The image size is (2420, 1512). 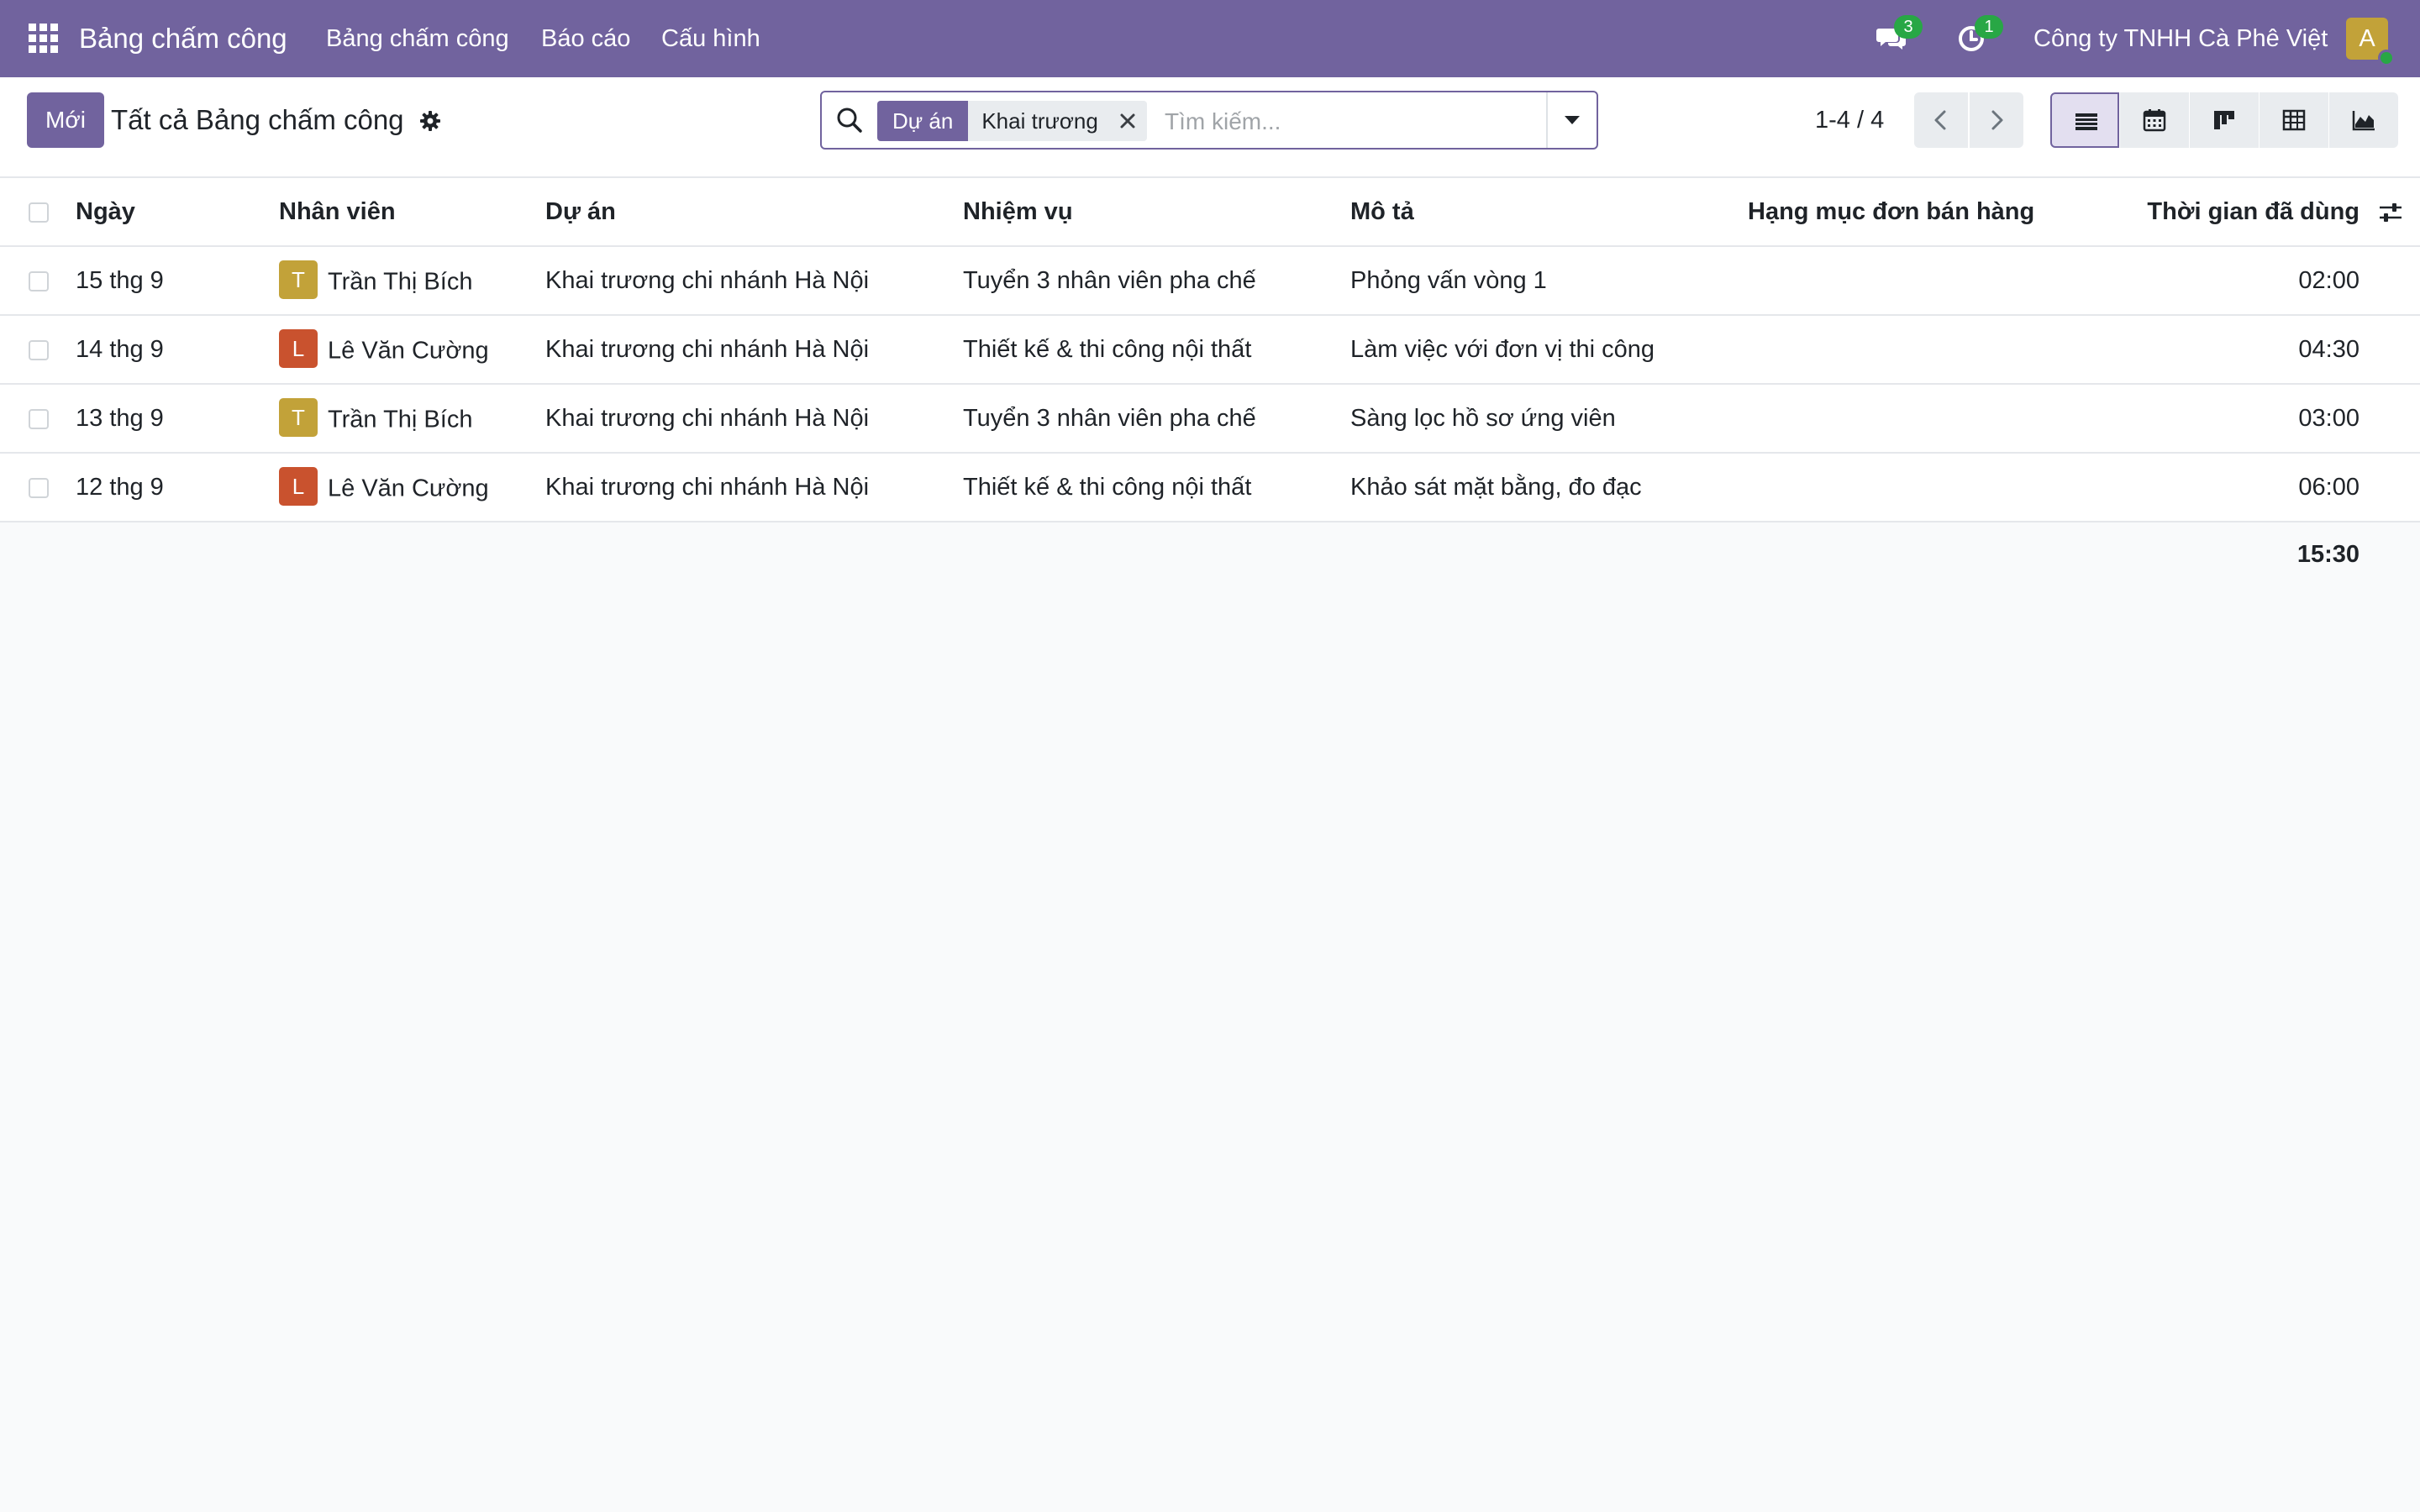 What do you see at coordinates (1018, 211) in the screenshot?
I see `column-header-task: Nhiệm vụ` at bounding box center [1018, 211].